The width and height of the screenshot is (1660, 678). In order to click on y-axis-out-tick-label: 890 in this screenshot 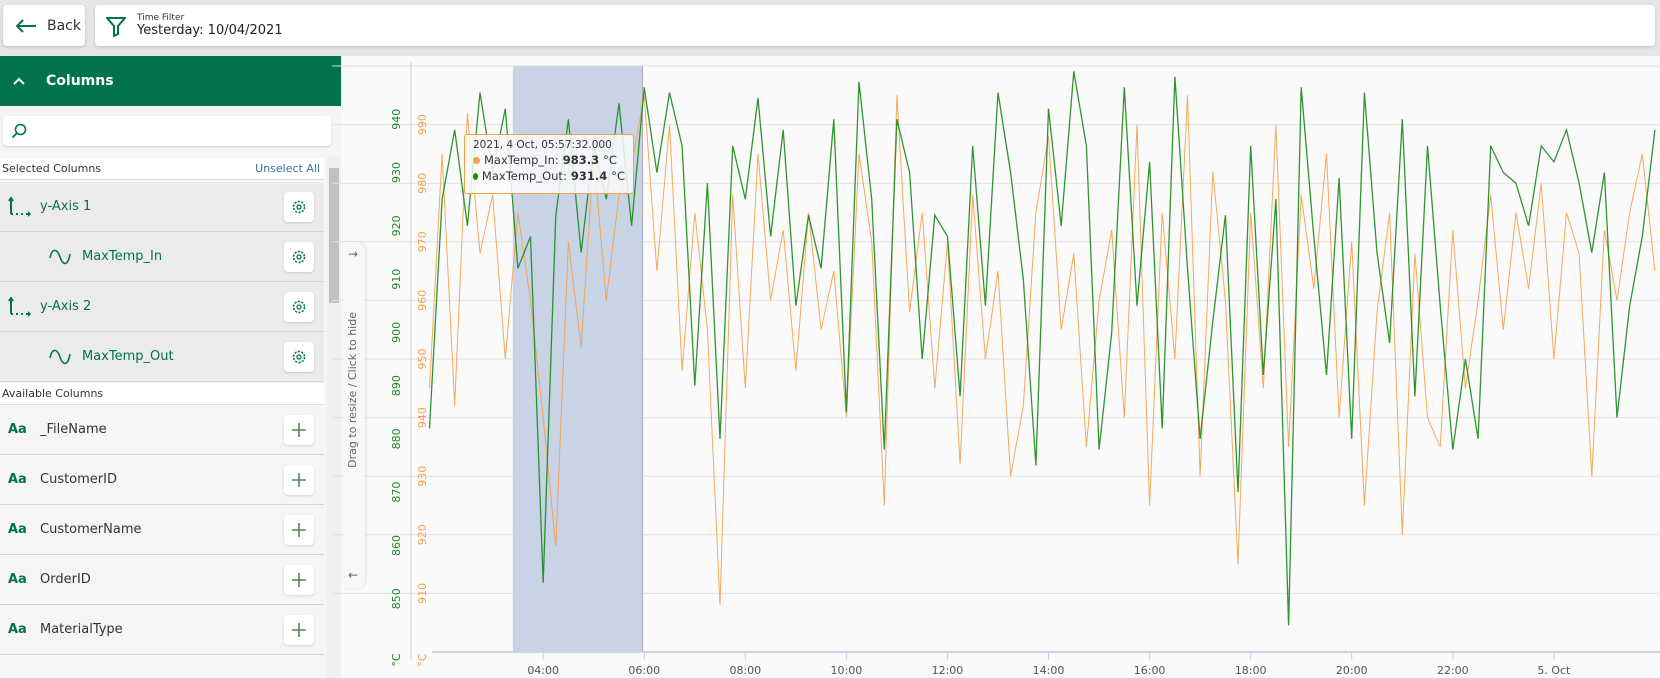, I will do `click(396, 385)`.